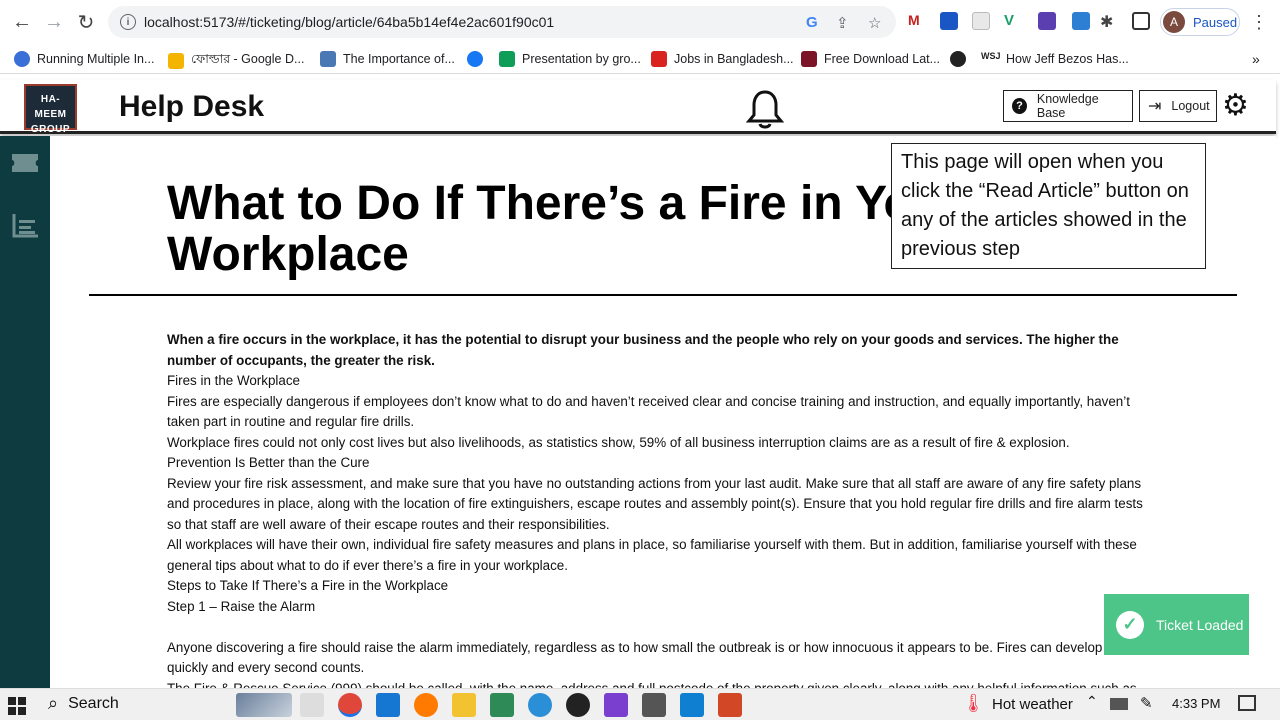 This screenshot has height=720, width=1280. I want to click on logout-icon: ⇥, so click(1155, 106).